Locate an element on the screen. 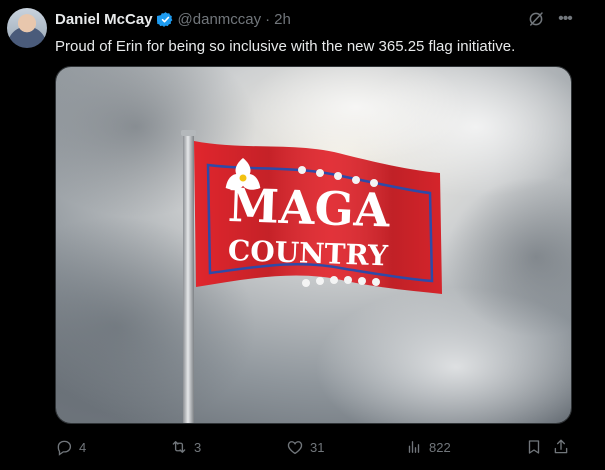 The height and width of the screenshot is (470, 605). share-icon is located at coordinates (561, 446).